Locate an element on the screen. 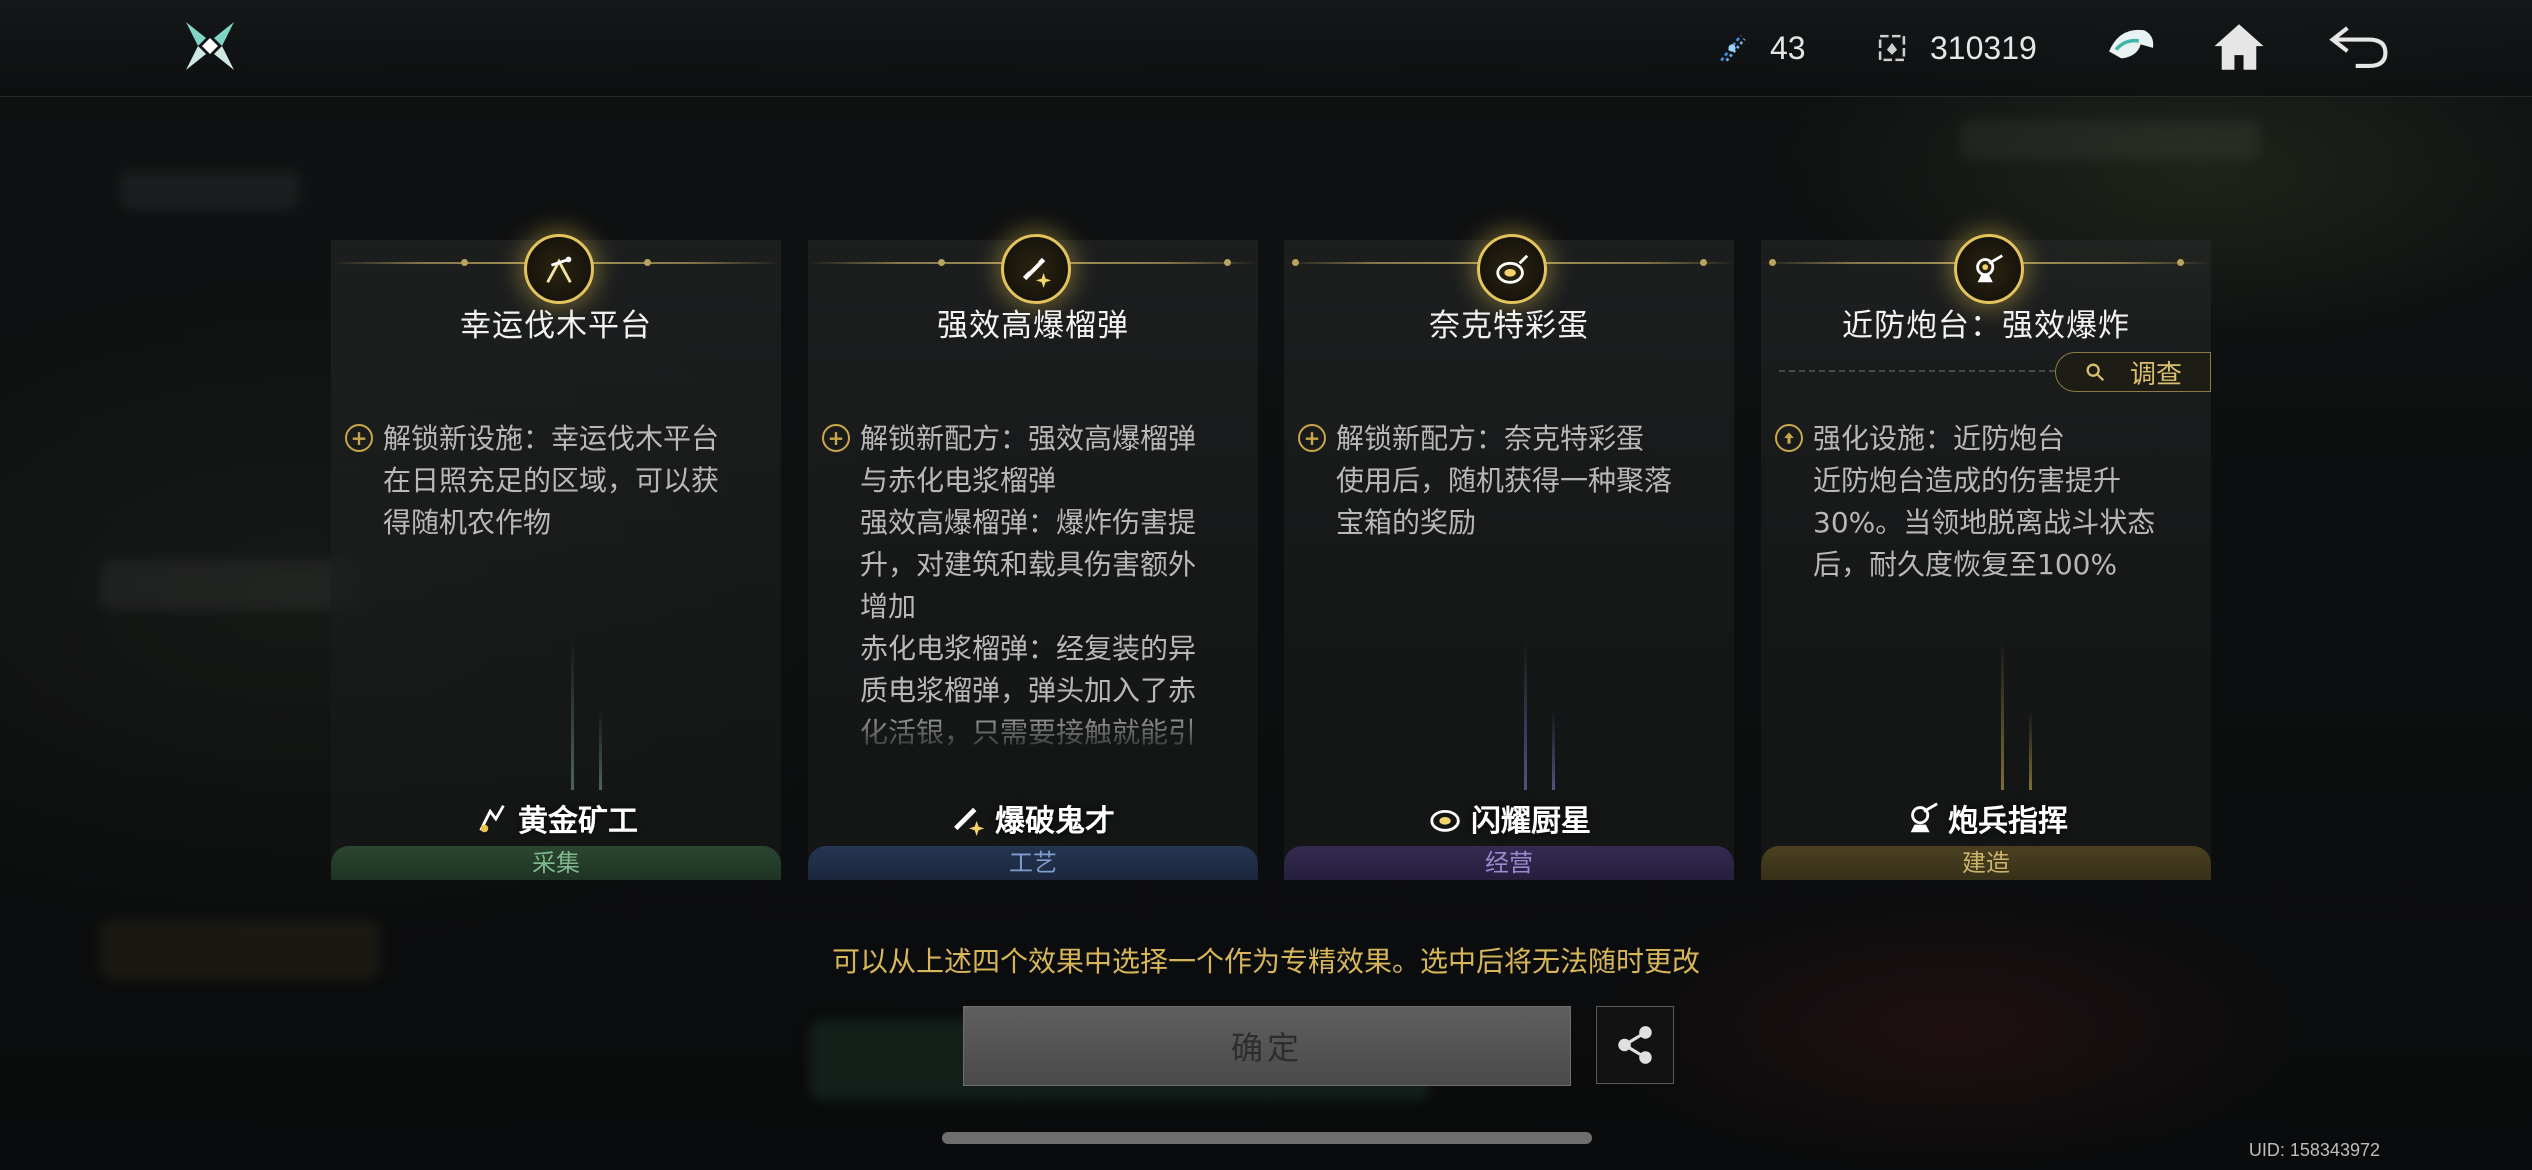 This screenshot has height=1170, width=2532. chef-icon is located at coordinates (1446, 818).